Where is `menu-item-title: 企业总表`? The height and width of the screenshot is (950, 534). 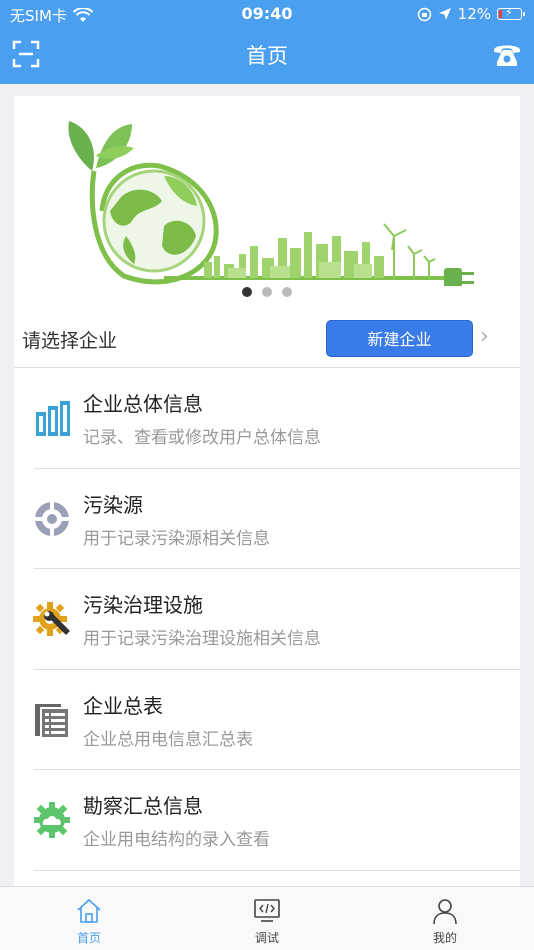 menu-item-title: 企业总表 is located at coordinates (123, 705).